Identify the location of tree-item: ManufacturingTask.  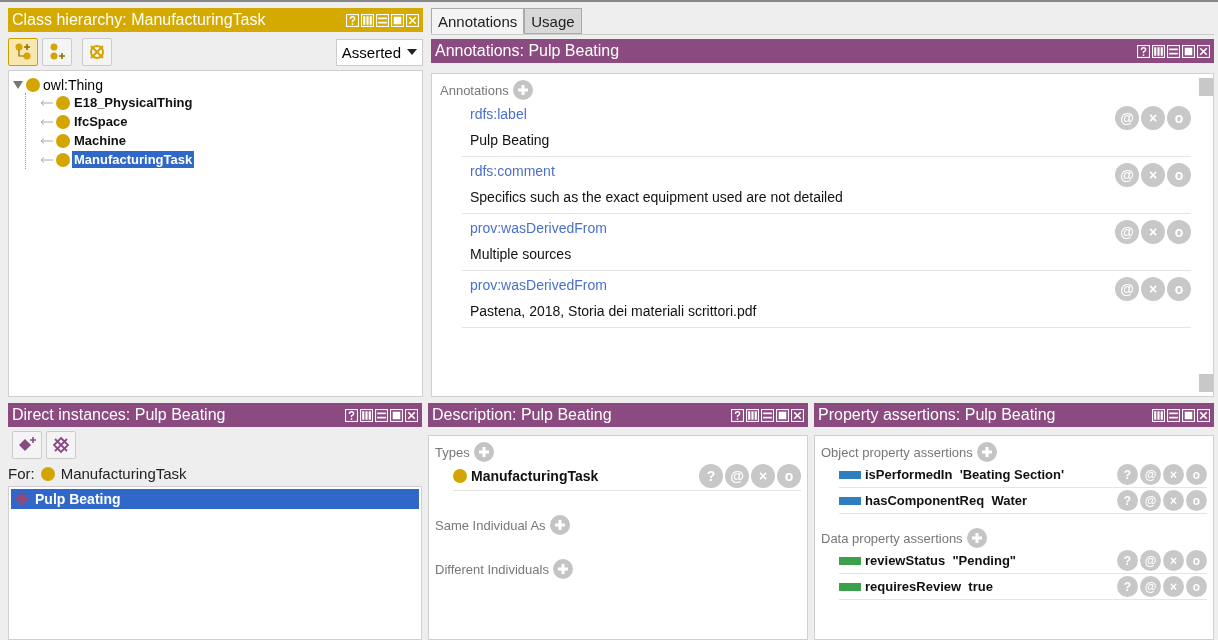
(133, 159).